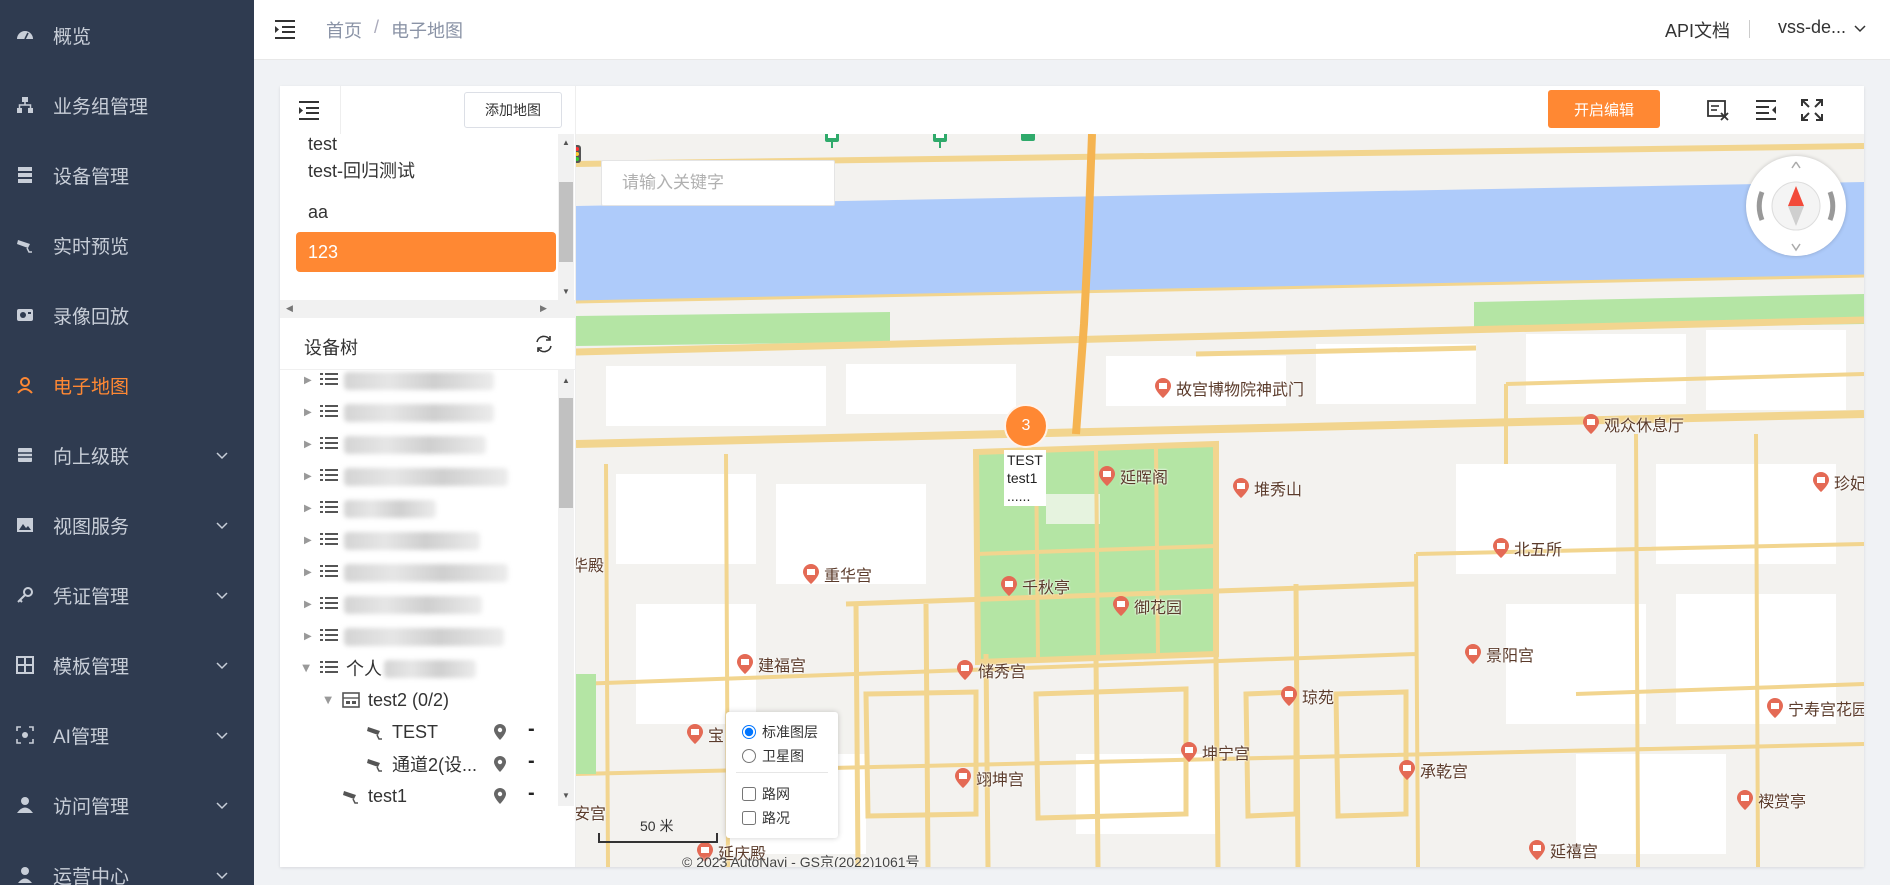 The height and width of the screenshot is (885, 1890). What do you see at coordinates (1604, 109) in the screenshot?
I see `enable-edit-button: 开启编辑` at bounding box center [1604, 109].